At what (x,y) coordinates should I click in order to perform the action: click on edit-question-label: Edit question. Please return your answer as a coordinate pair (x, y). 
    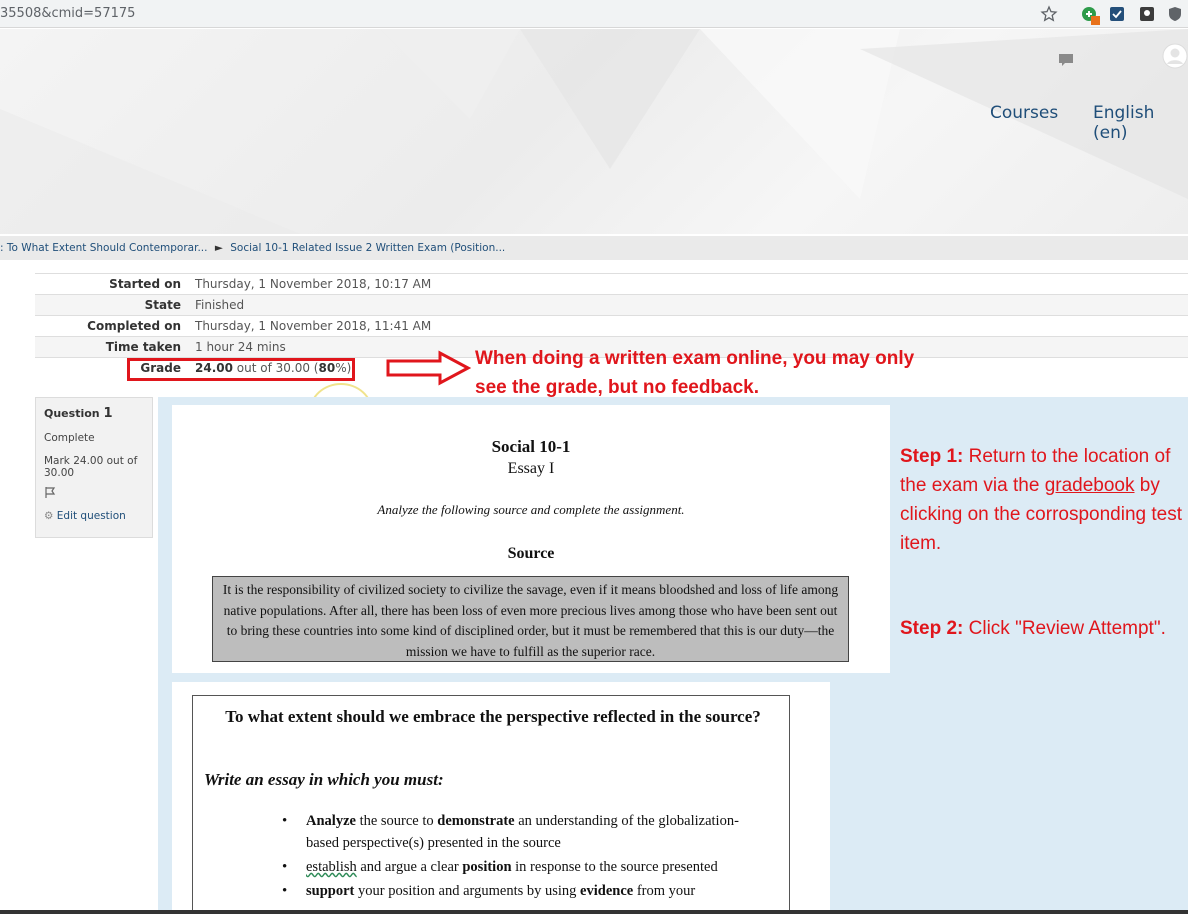
    Looking at the image, I should click on (91, 516).